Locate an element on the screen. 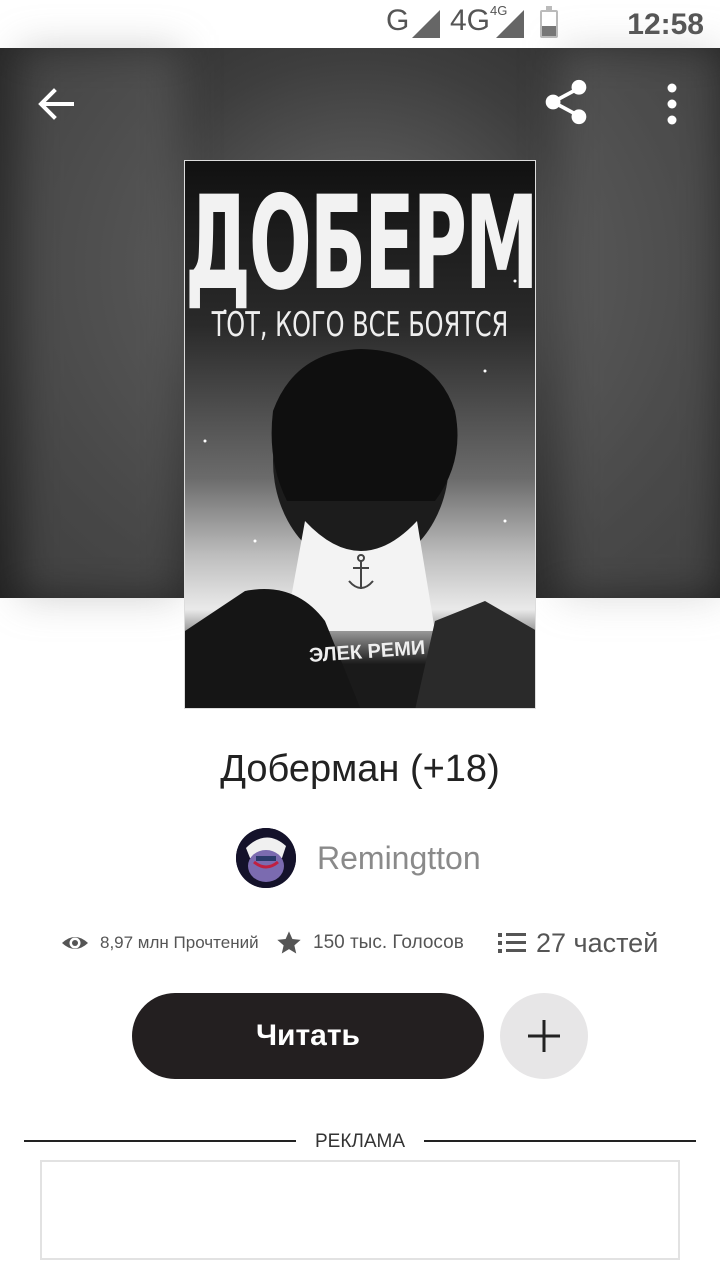 This screenshot has height=1280, width=720. cover-subtitle: ТОТ, КОГО ВСЕ БОЯТСЯ is located at coordinates (360, 325).